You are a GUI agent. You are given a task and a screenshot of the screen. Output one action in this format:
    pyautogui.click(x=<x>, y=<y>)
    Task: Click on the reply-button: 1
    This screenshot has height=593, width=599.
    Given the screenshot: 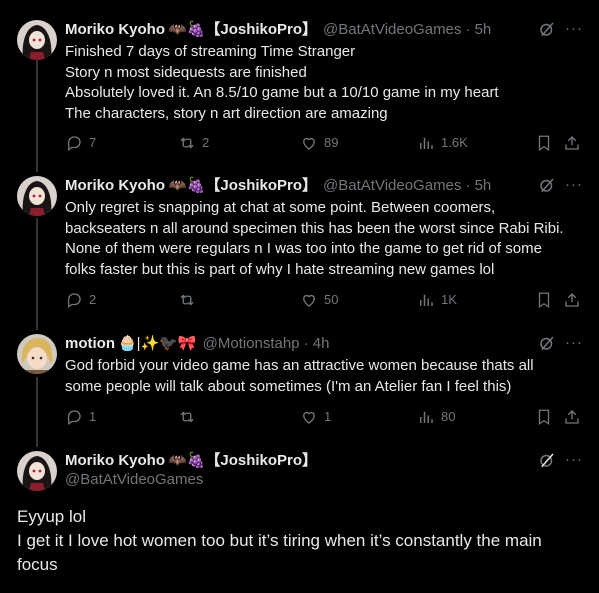 What is the action you would take?
    pyautogui.click(x=80, y=417)
    